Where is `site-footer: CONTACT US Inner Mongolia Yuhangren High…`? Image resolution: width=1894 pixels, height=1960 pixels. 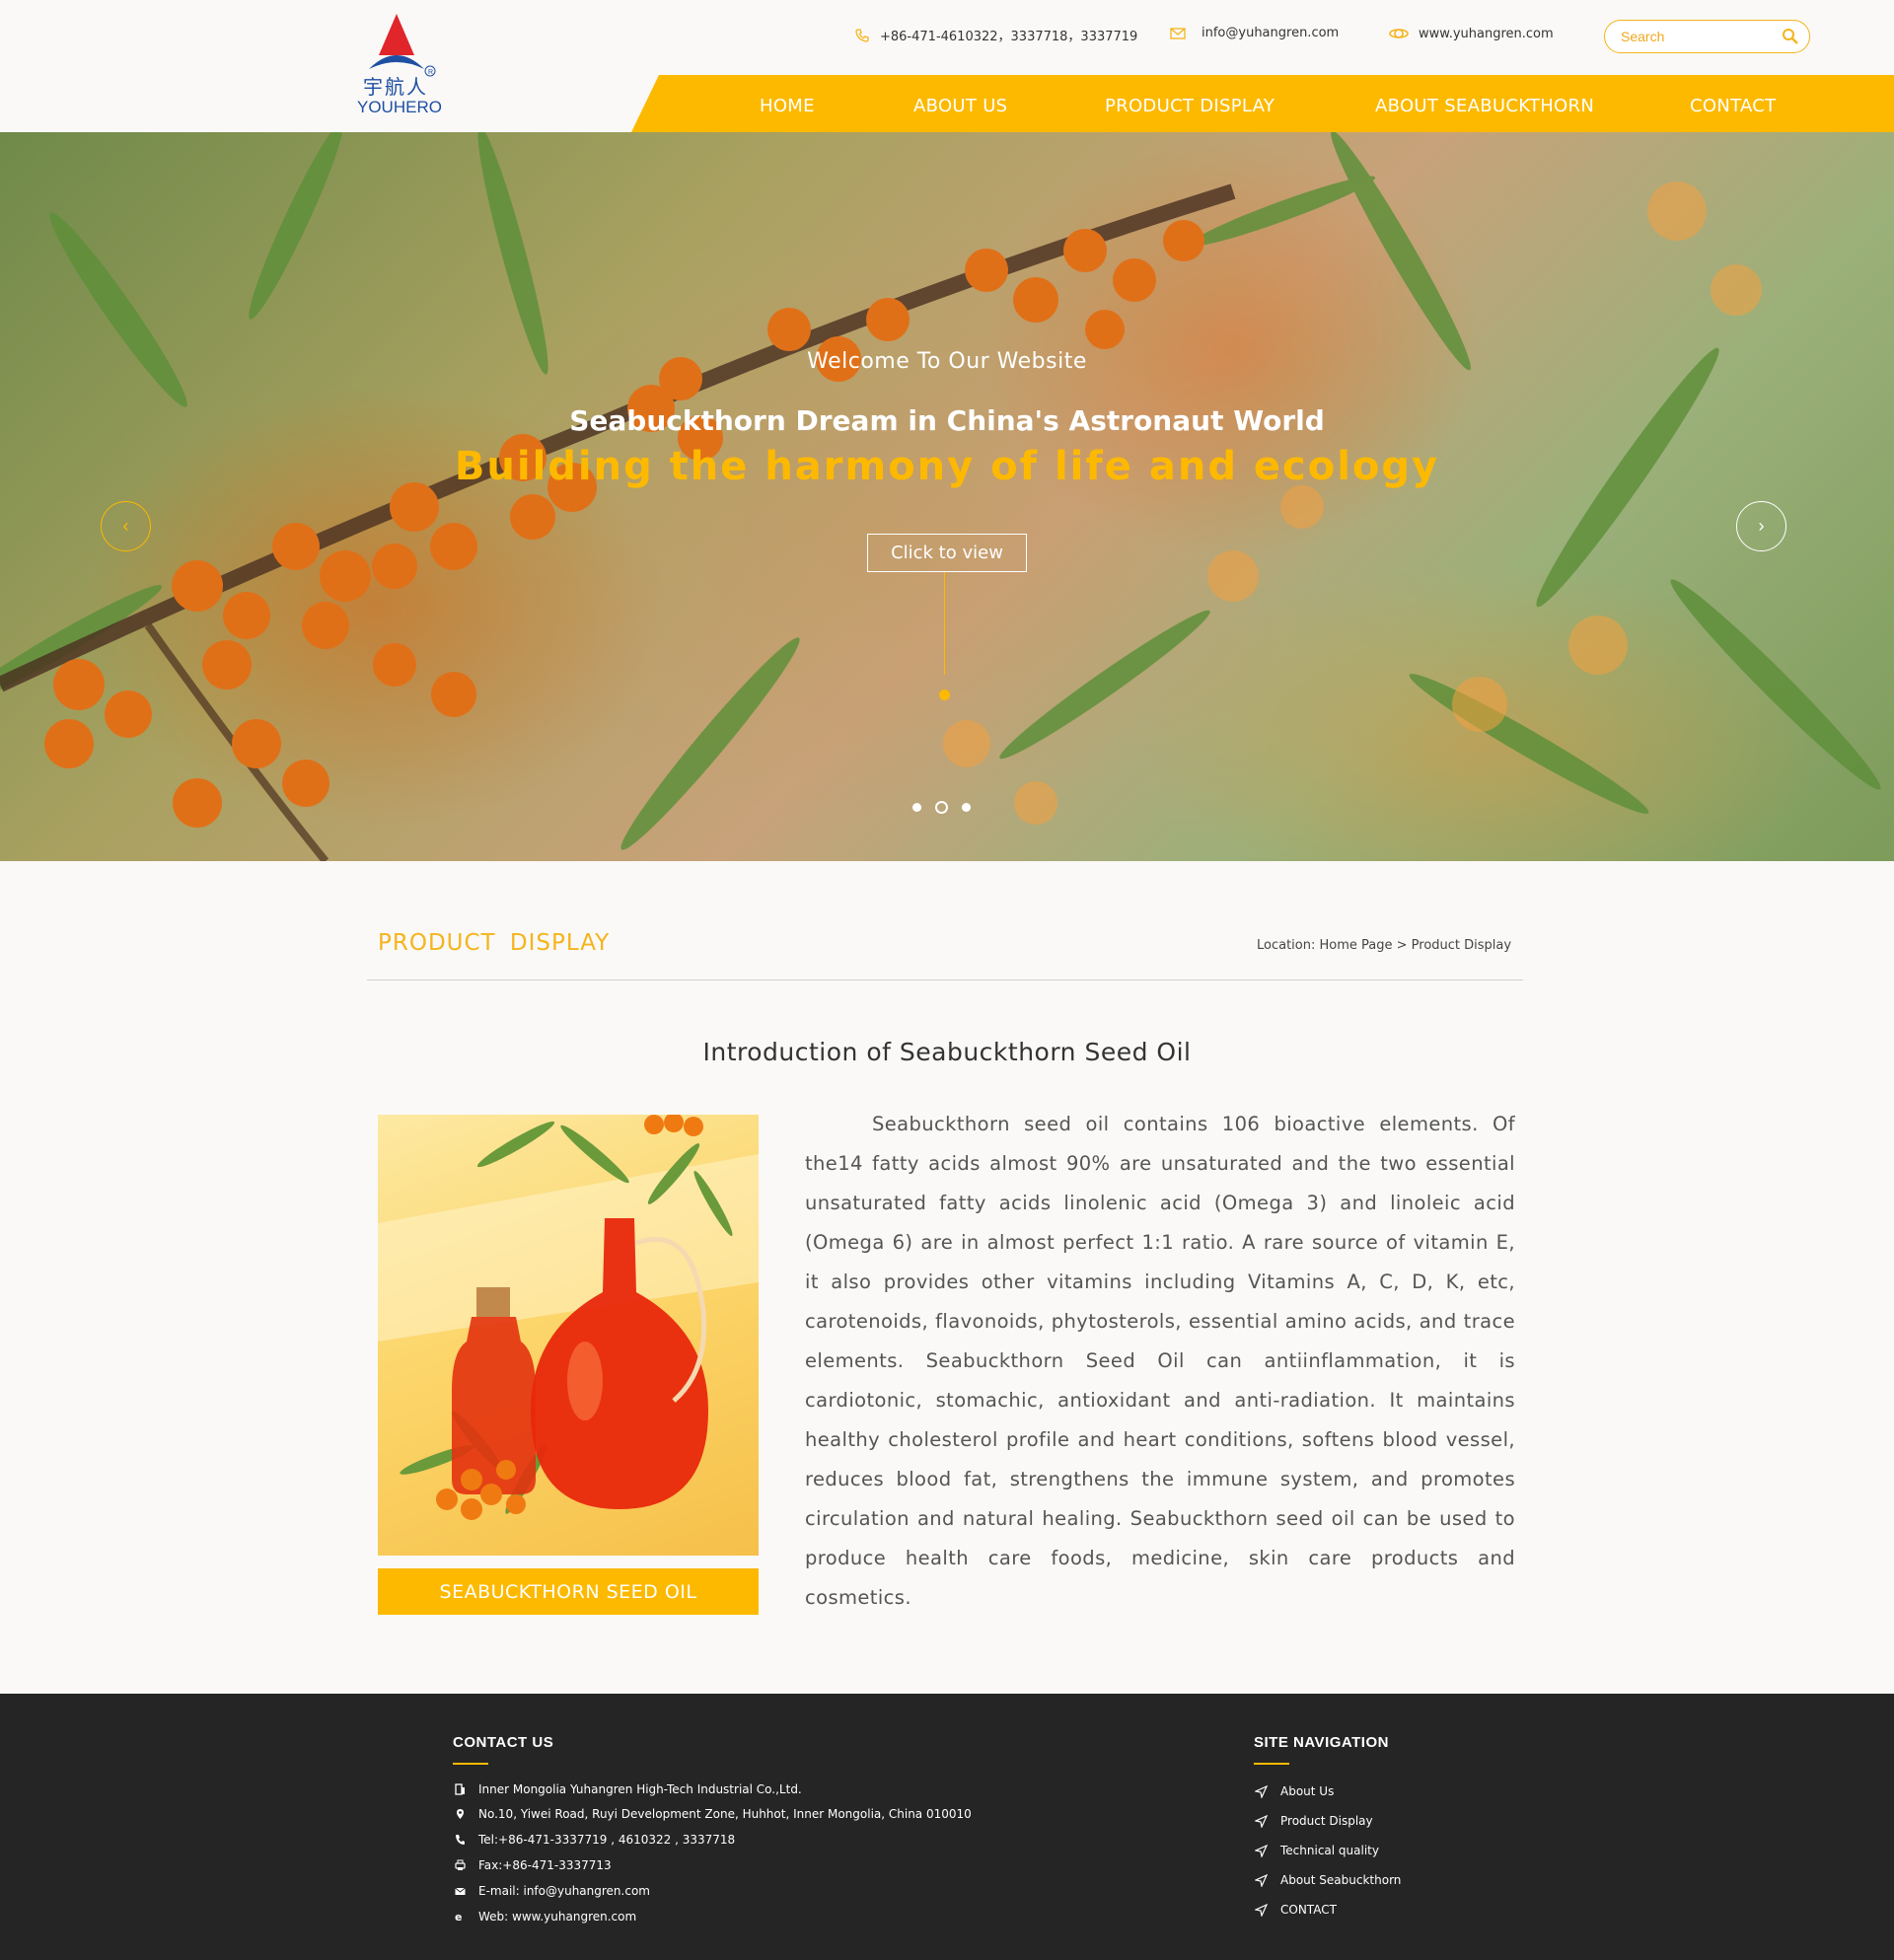 site-footer: CONTACT US Inner Mongolia Yuhangren High… is located at coordinates (947, 1827).